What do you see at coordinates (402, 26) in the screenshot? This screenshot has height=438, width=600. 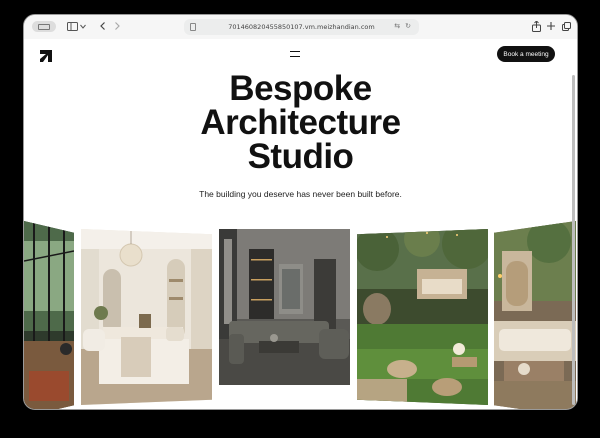 I see `address-bar-actions: ⇆ ↻` at bounding box center [402, 26].